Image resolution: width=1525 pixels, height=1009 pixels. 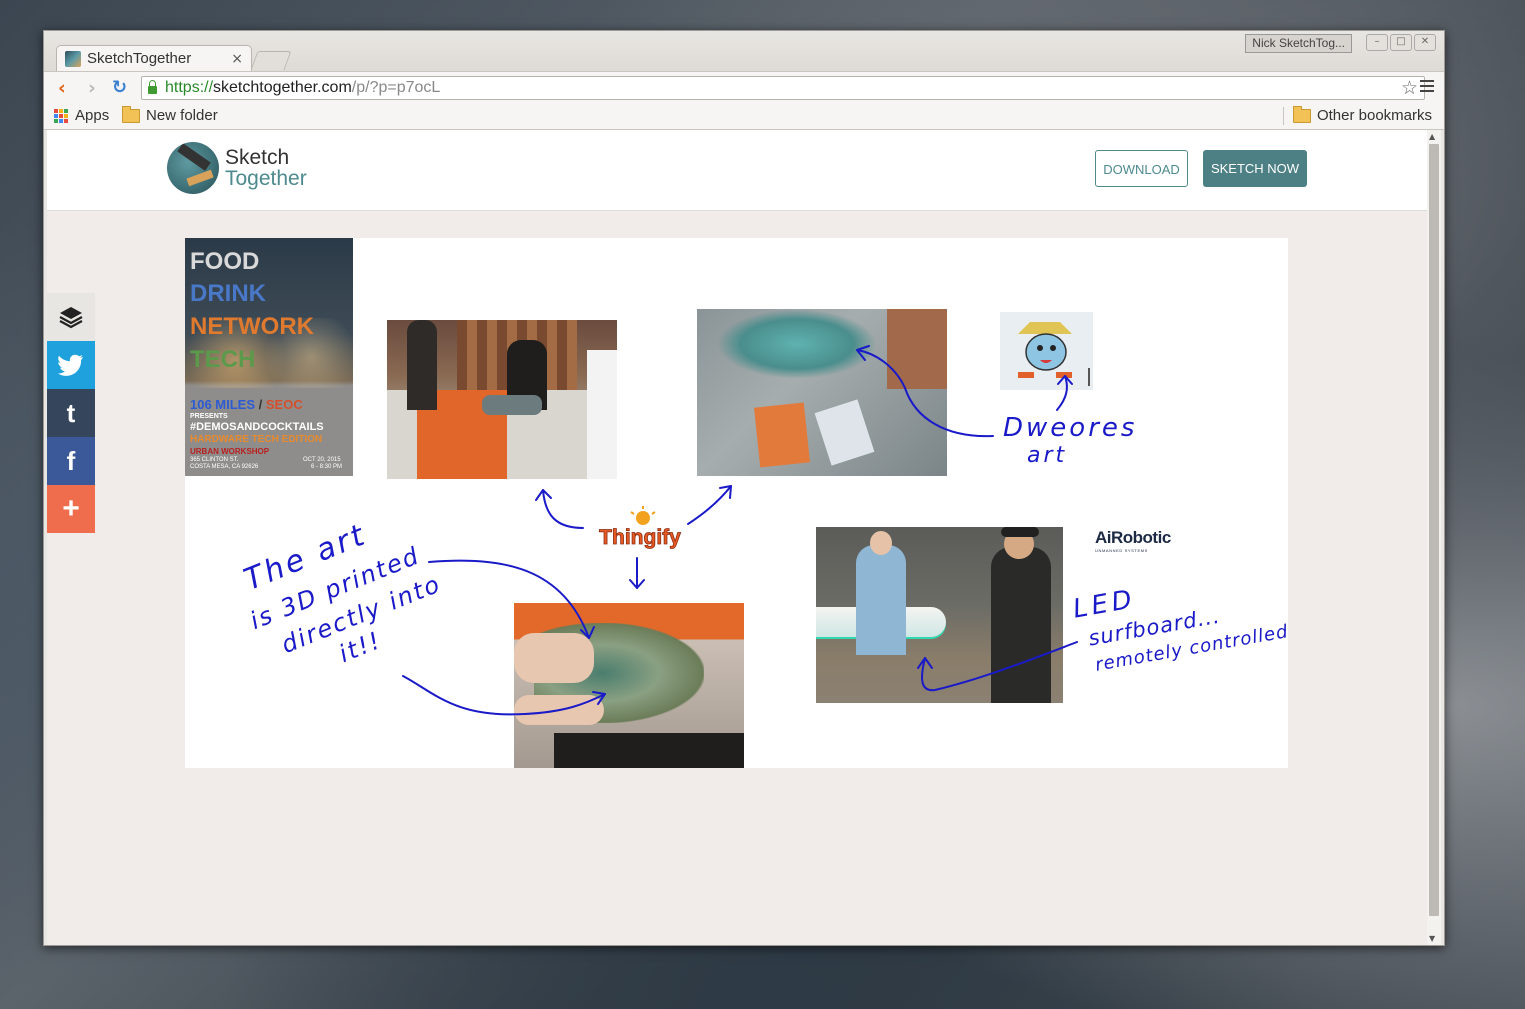 I want to click on reload-icon: ↻, so click(x=119, y=88).